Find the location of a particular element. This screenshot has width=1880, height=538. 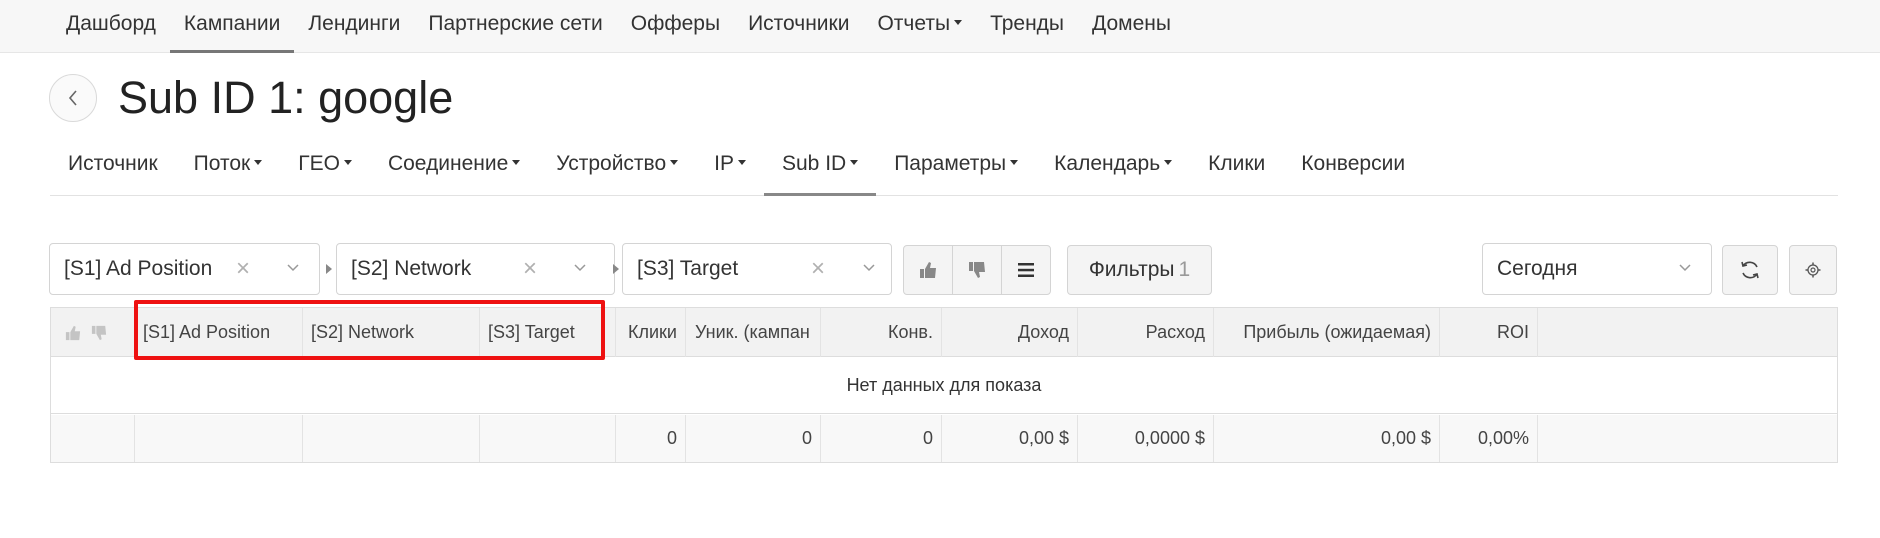

tab-label: Параметры is located at coordinates (950, 163).